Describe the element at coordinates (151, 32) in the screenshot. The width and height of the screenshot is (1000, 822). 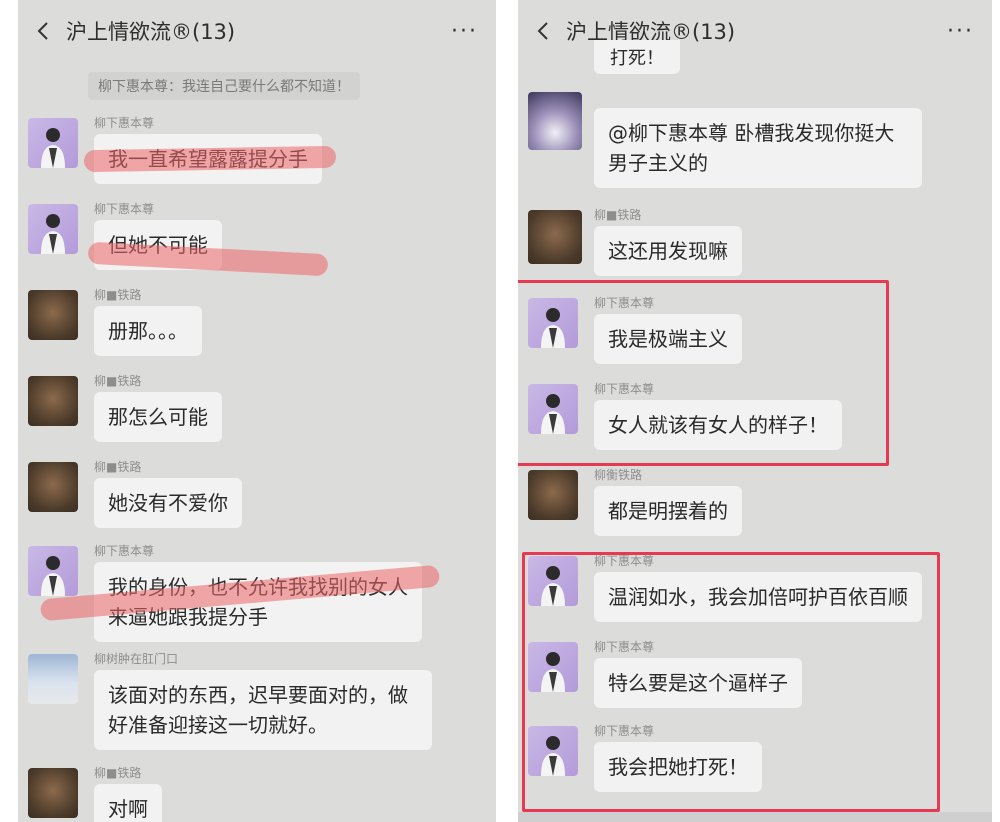
I see `group-title: 沪上情欲流®(13)` at that location.